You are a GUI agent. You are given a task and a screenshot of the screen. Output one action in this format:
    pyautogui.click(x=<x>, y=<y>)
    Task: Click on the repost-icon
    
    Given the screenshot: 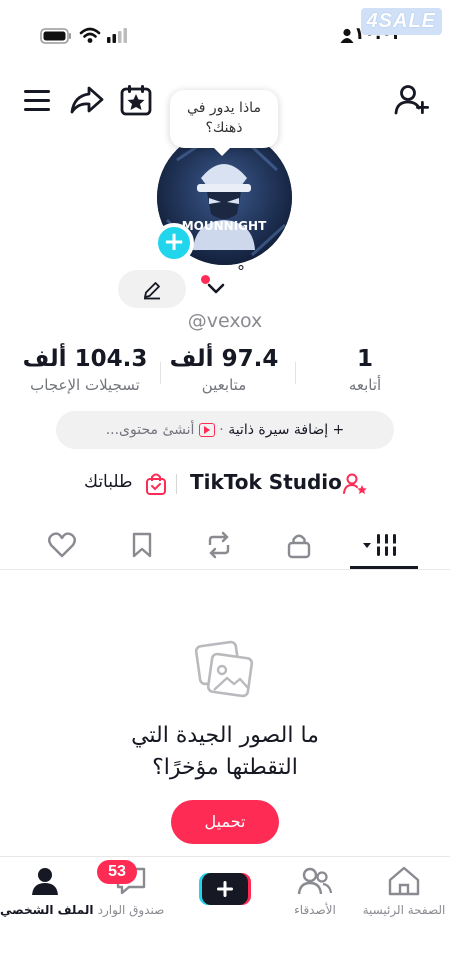 What is the action you would take?
    pyautogui.click(x=219, y=545)
    